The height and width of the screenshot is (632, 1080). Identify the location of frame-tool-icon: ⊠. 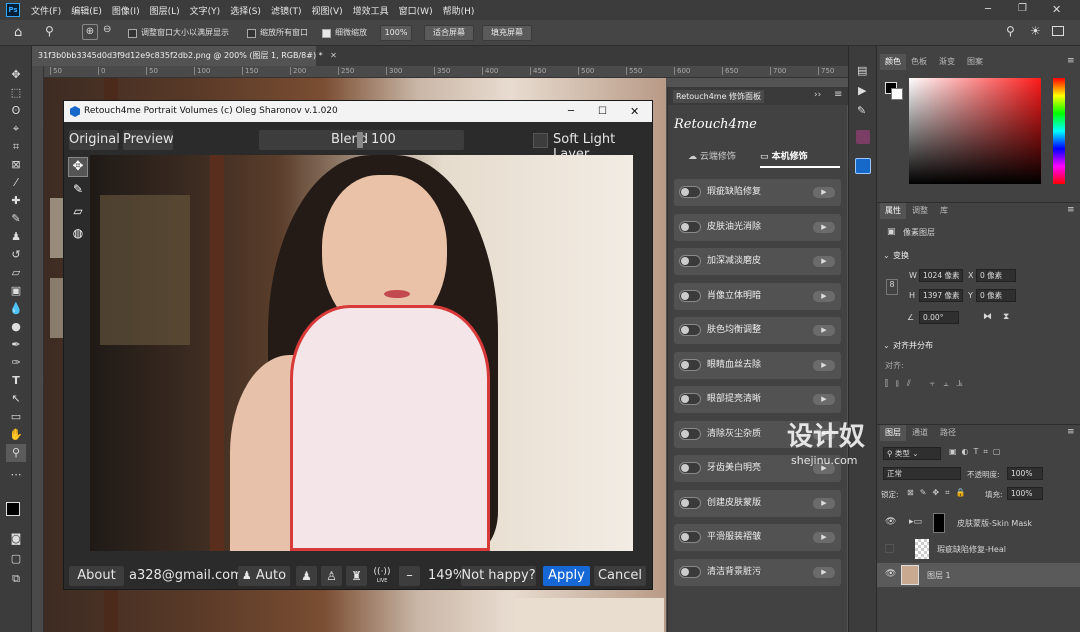
(16, 165).